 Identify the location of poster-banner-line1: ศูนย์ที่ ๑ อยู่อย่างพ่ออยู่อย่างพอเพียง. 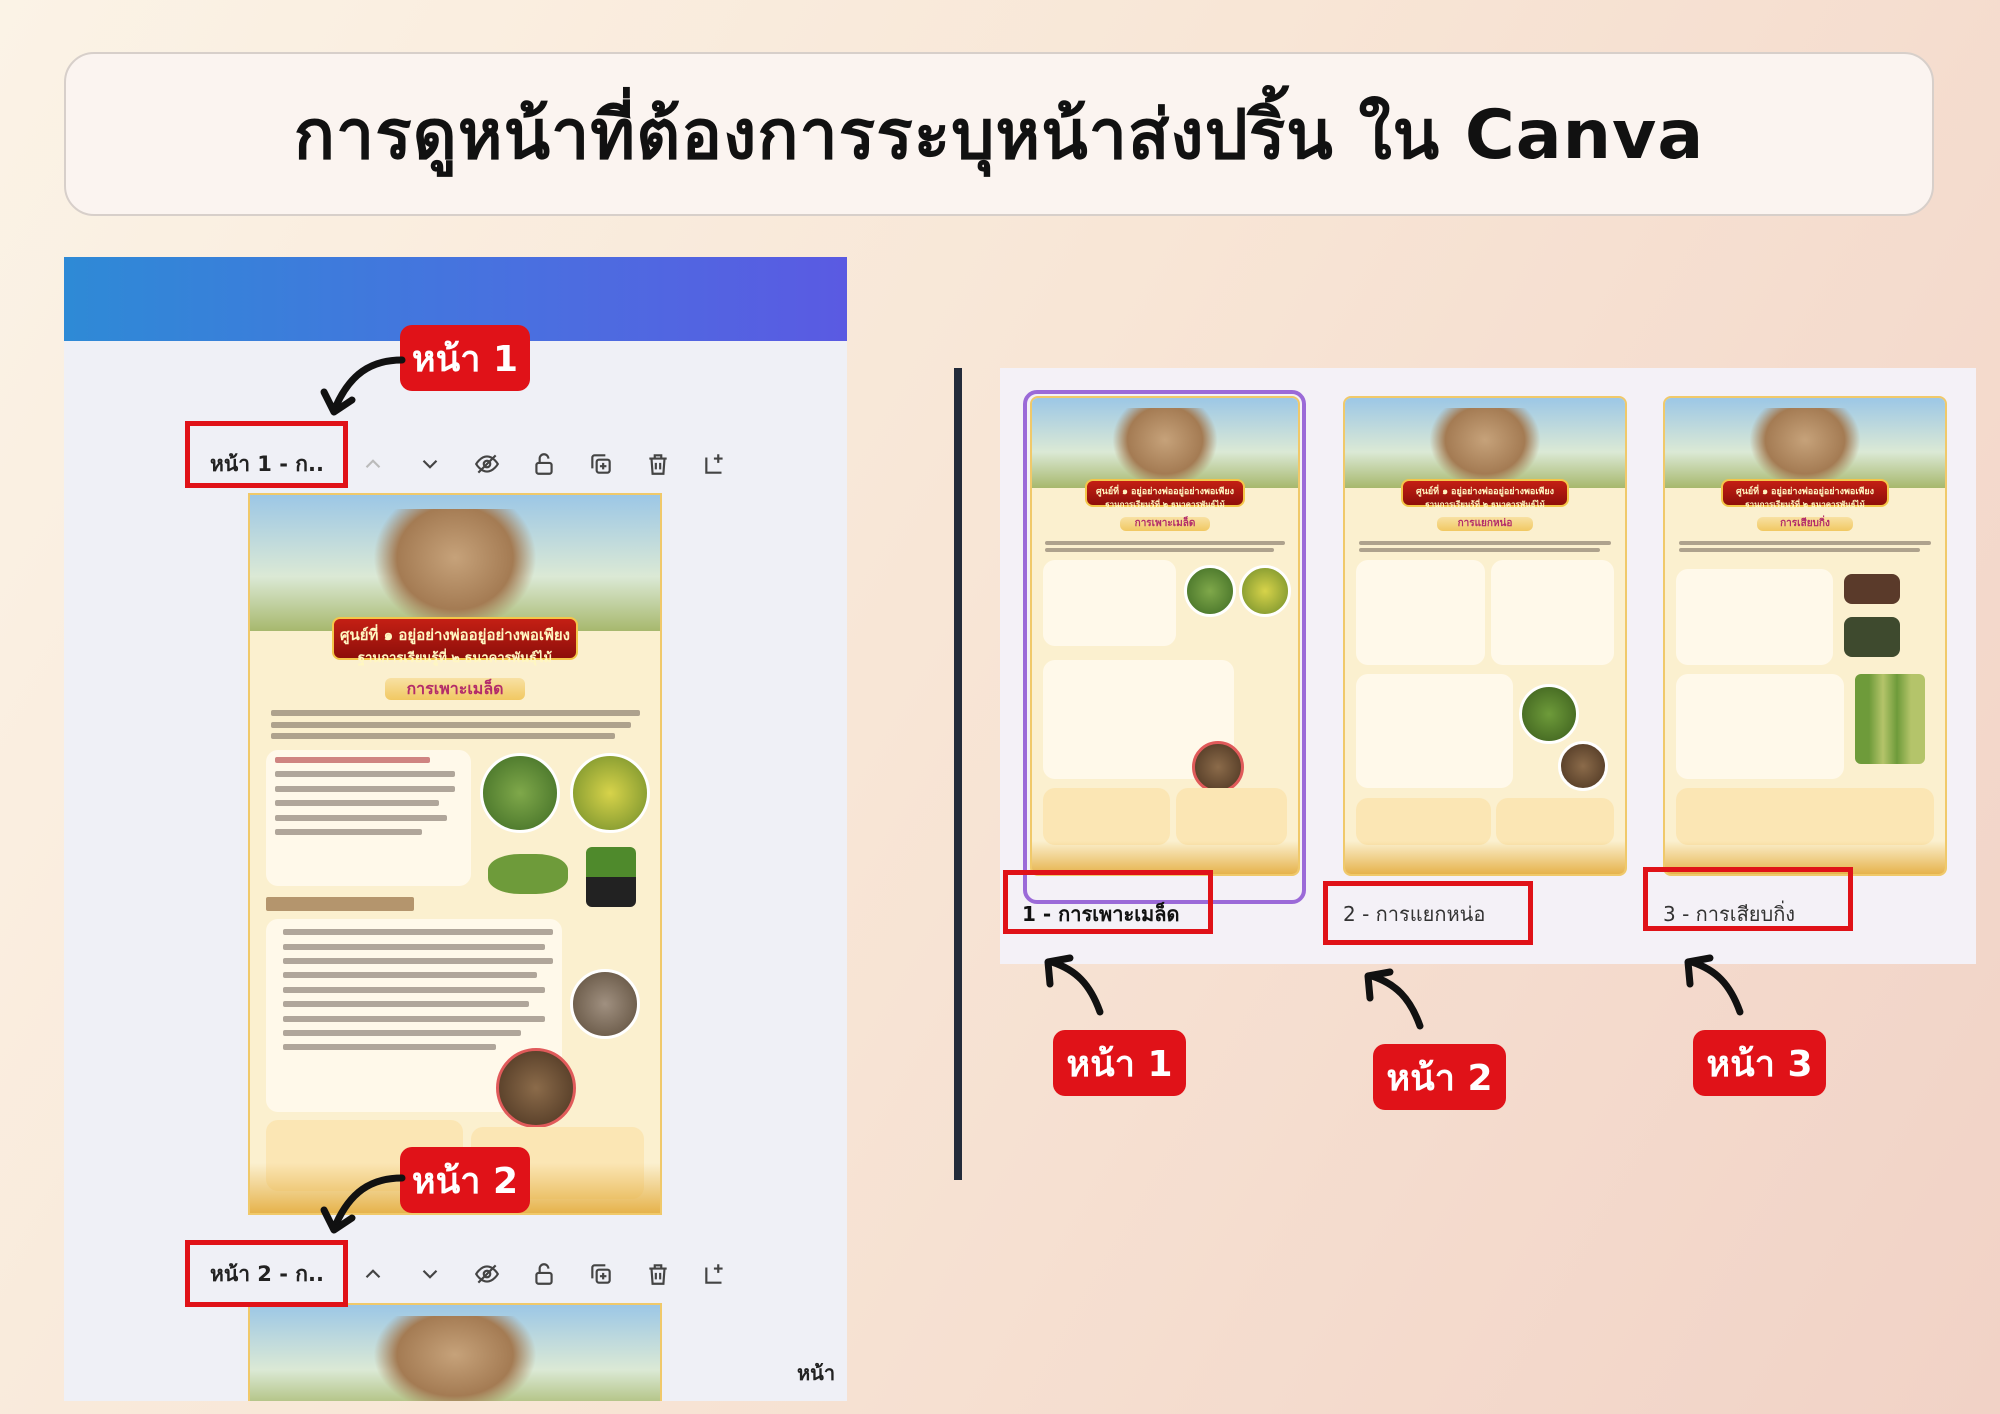
(455, 635).